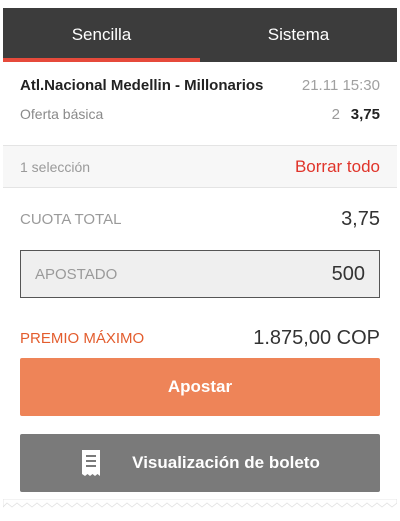  Describe the element at coordinates (365, 114) in the screenshot. I see `selection-odds: 3,75` at that location.